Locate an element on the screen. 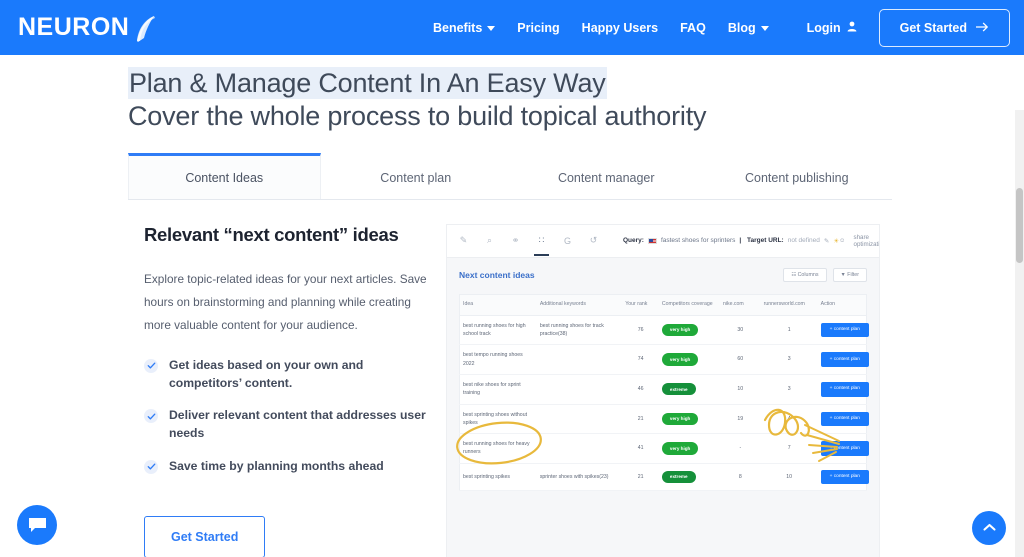 This screenshot has width=1024, height=557. scrollbar is located at coordinates (1019, 333).